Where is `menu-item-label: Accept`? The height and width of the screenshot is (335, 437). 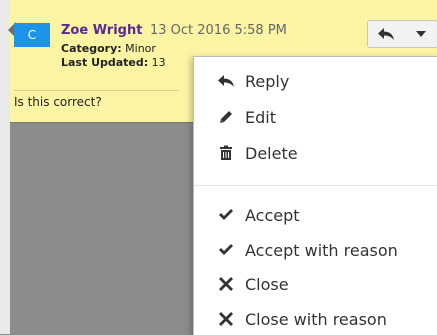 menu-item-label: Accept is located at coordinates (272, 215).